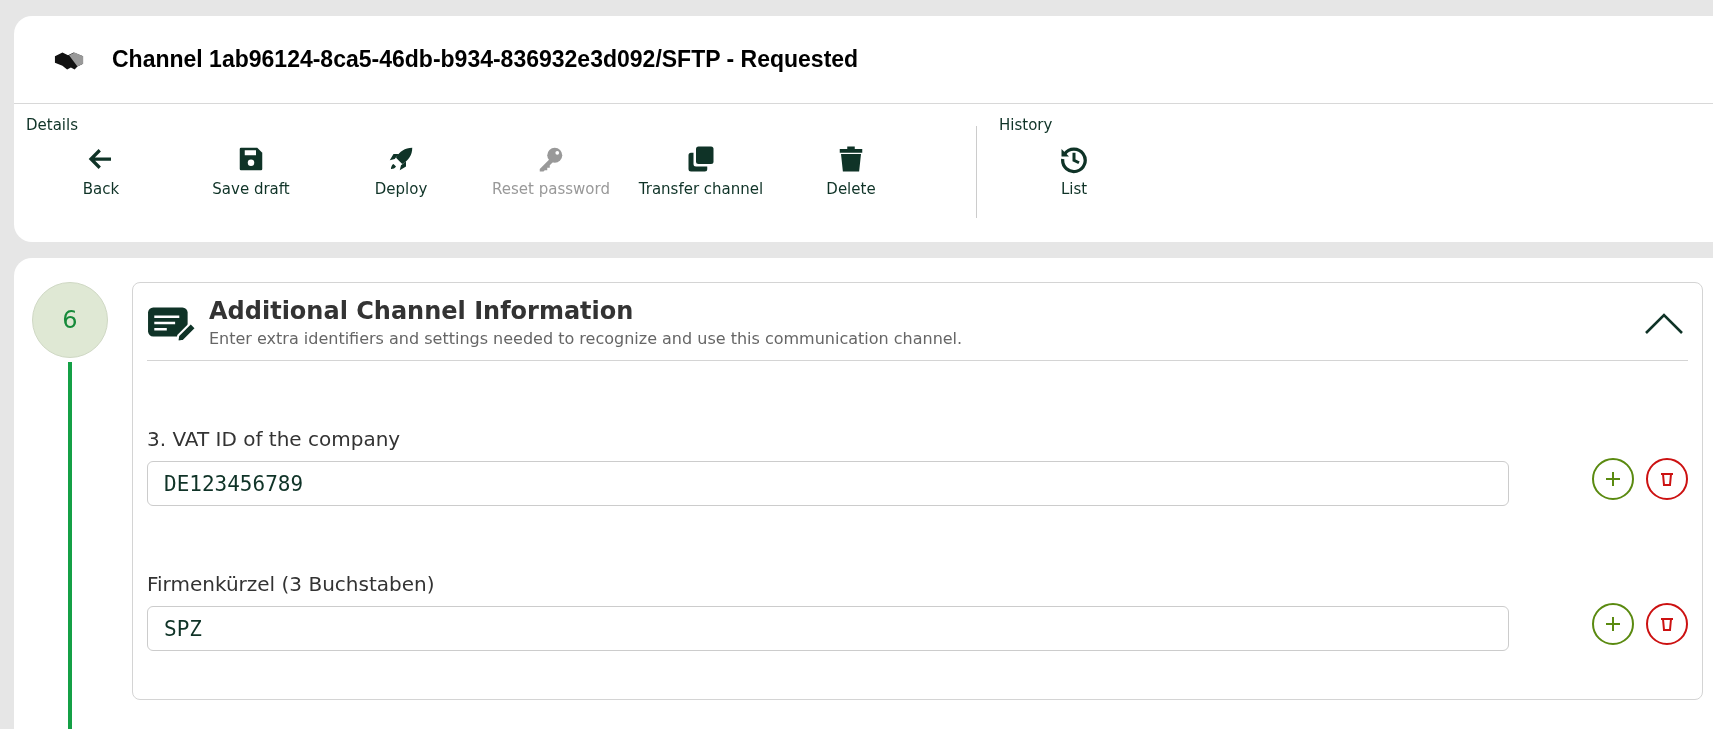 This screenshot has height=729, width=1713. What do you see at coordinates (1026, 125) in the screenshot?
I see `group-label: History` at bounding box center [1026, 125].